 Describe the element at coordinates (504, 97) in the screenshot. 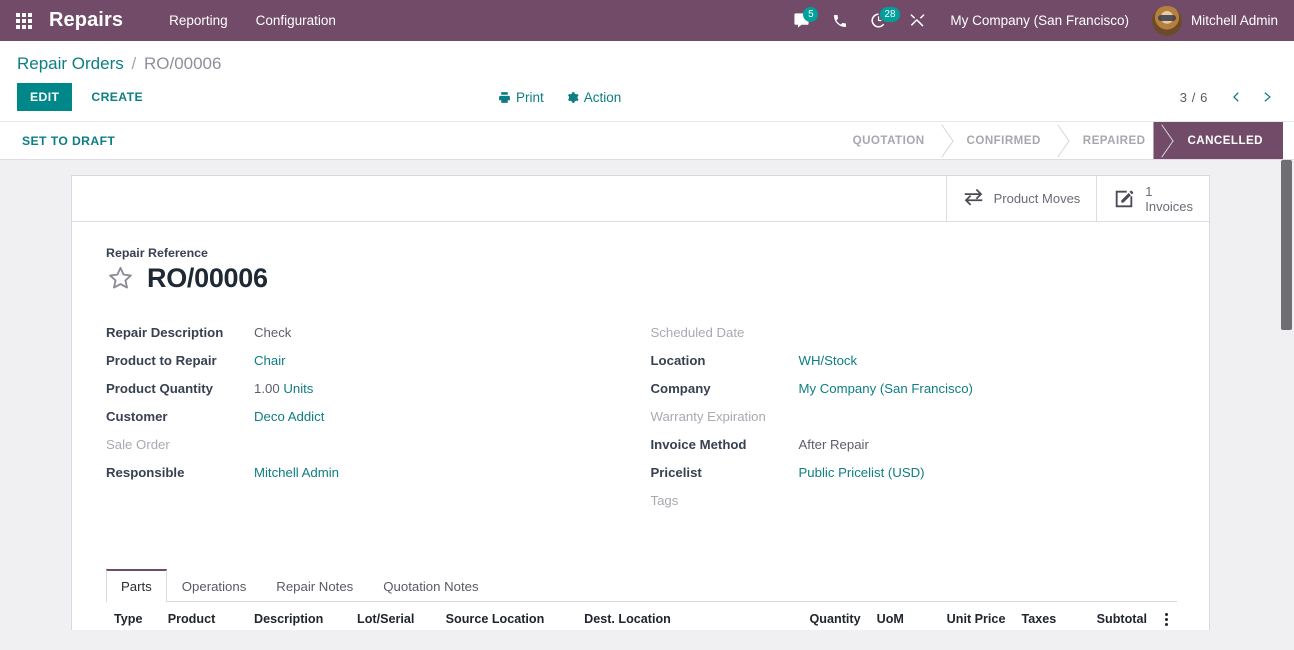

I see `printer-icon` at that location.